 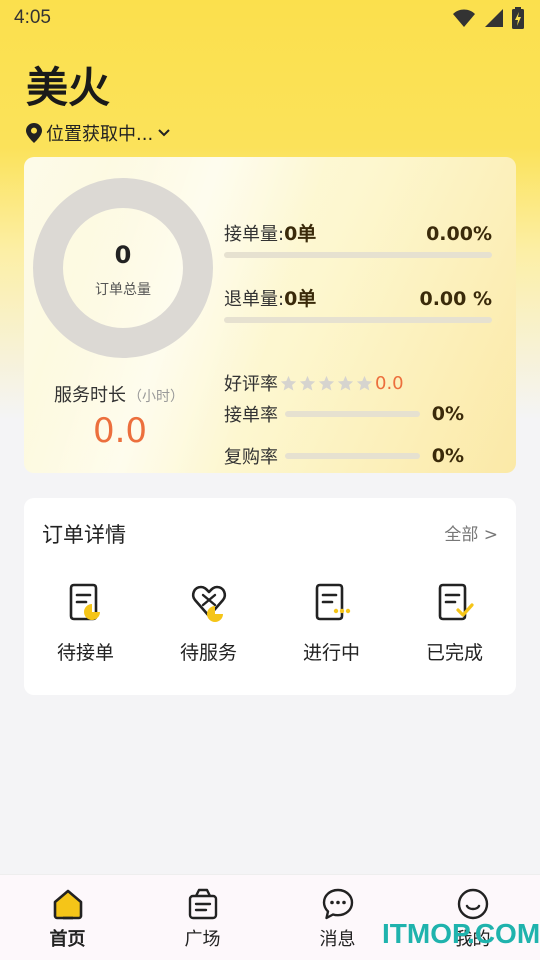 What do you see at coordinates (156, 397) in the screenshot?
I see `service-hours-unit: （小时）` at bounding box center [156, 397].